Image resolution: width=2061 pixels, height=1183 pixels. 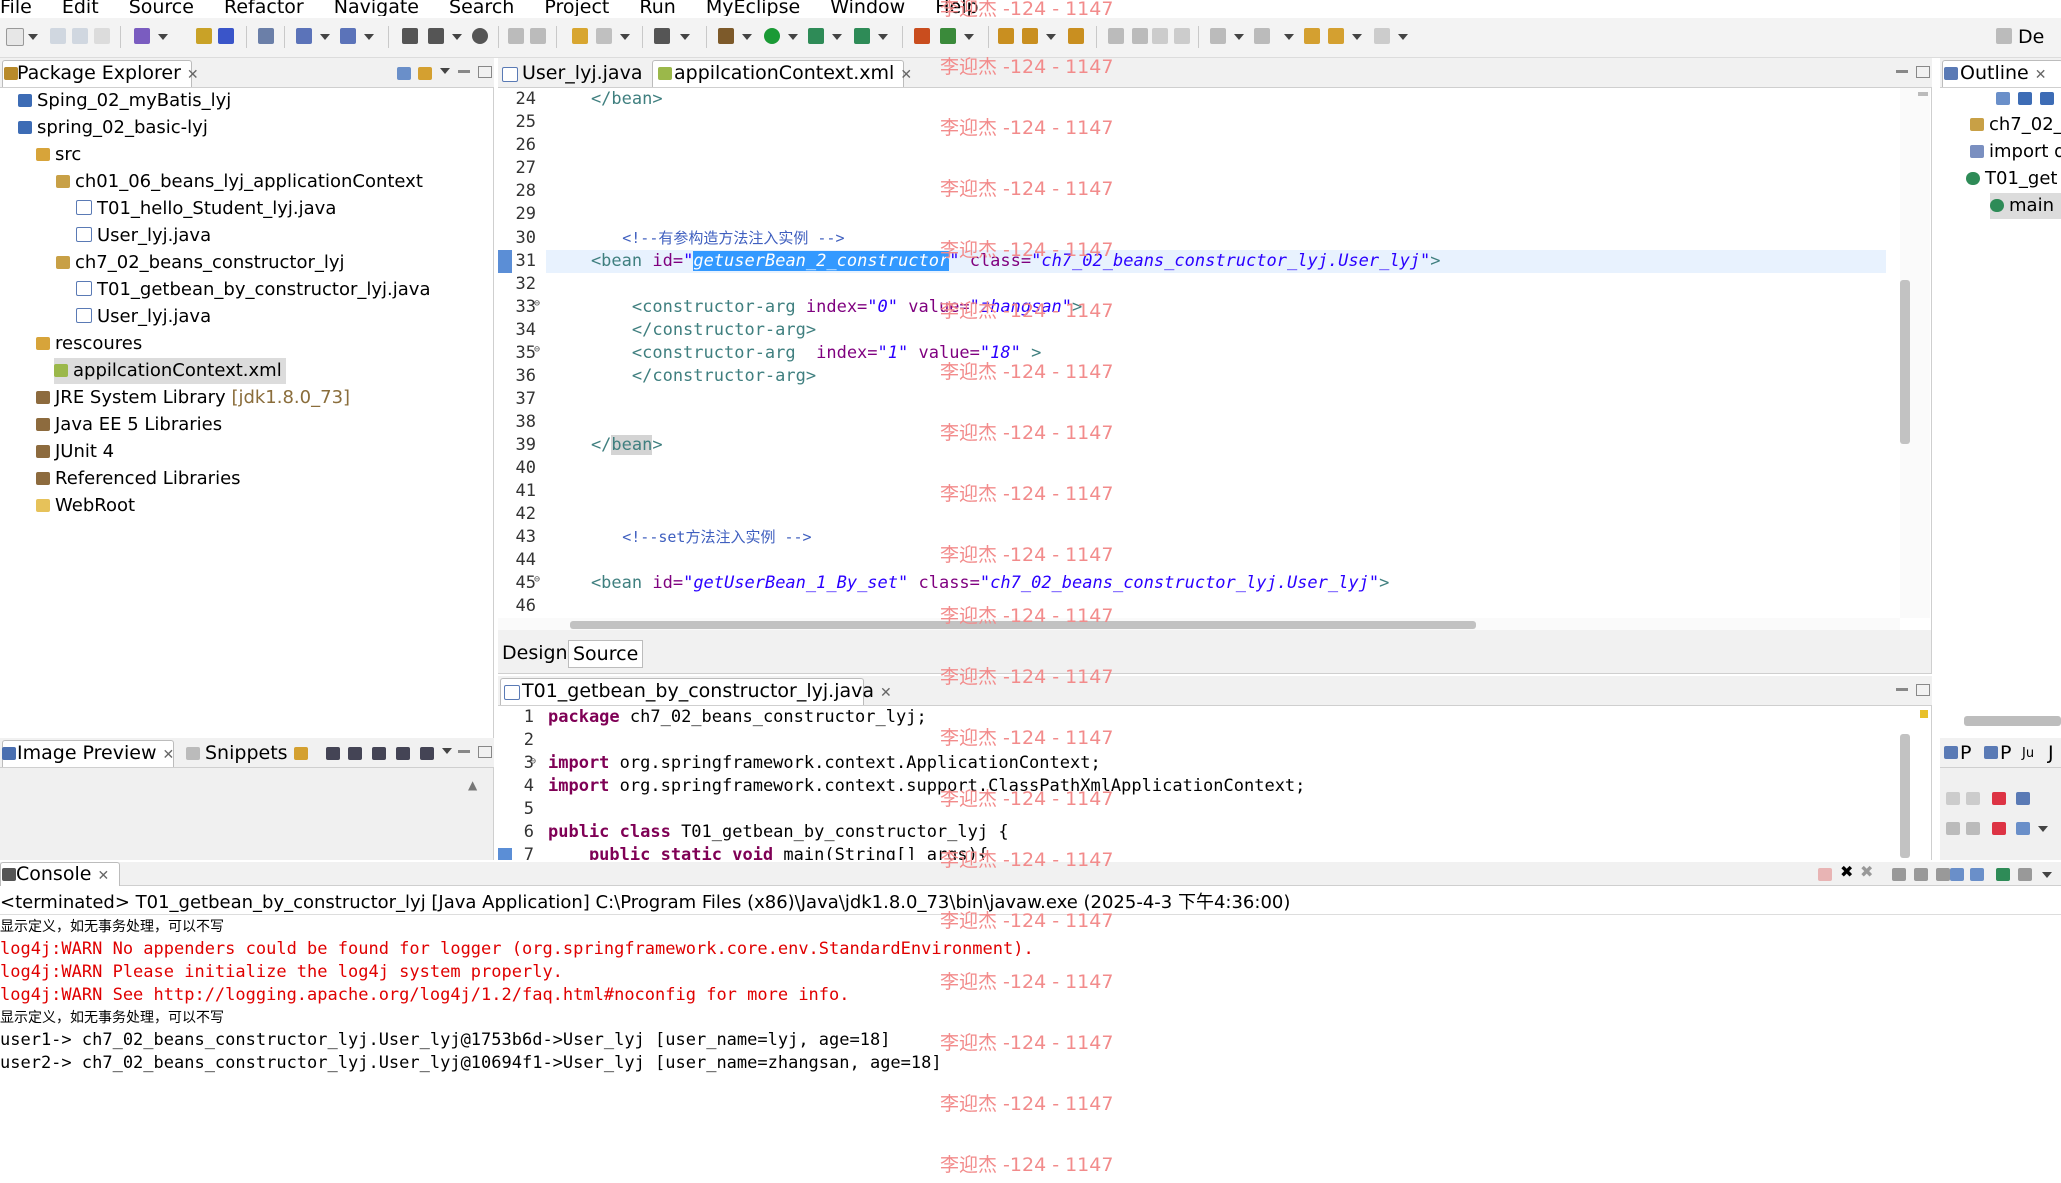 What do you see at coordinates (837, 37) in the screenshot?
I see `run-server-dropdown-icon` at bounding box center [837, 37].